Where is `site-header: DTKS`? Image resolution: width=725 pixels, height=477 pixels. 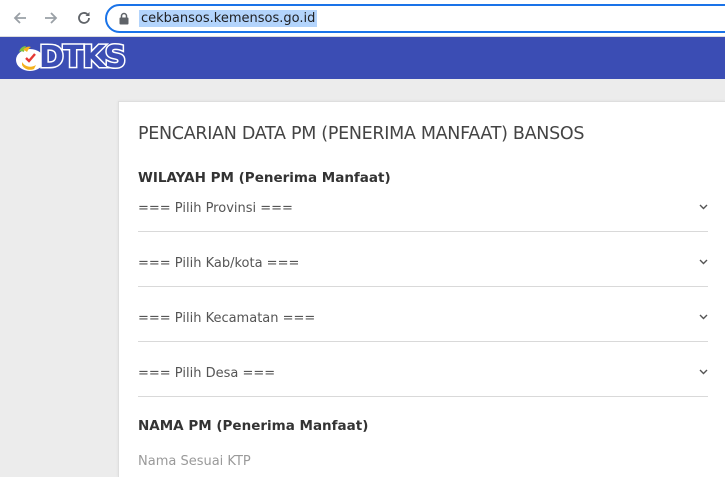
site-header: DTKS is located at coordinates (362, 58).